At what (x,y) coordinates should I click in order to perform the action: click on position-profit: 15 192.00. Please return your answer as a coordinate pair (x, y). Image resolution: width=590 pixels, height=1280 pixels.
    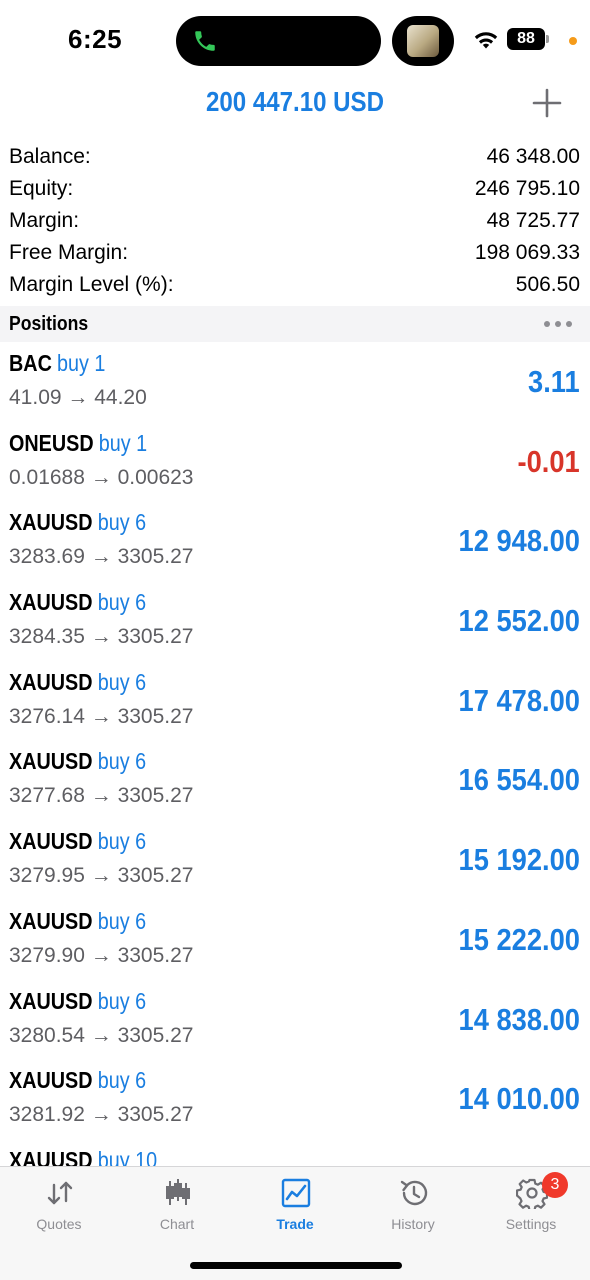
    Looking at the image, I should click on (519, 860).